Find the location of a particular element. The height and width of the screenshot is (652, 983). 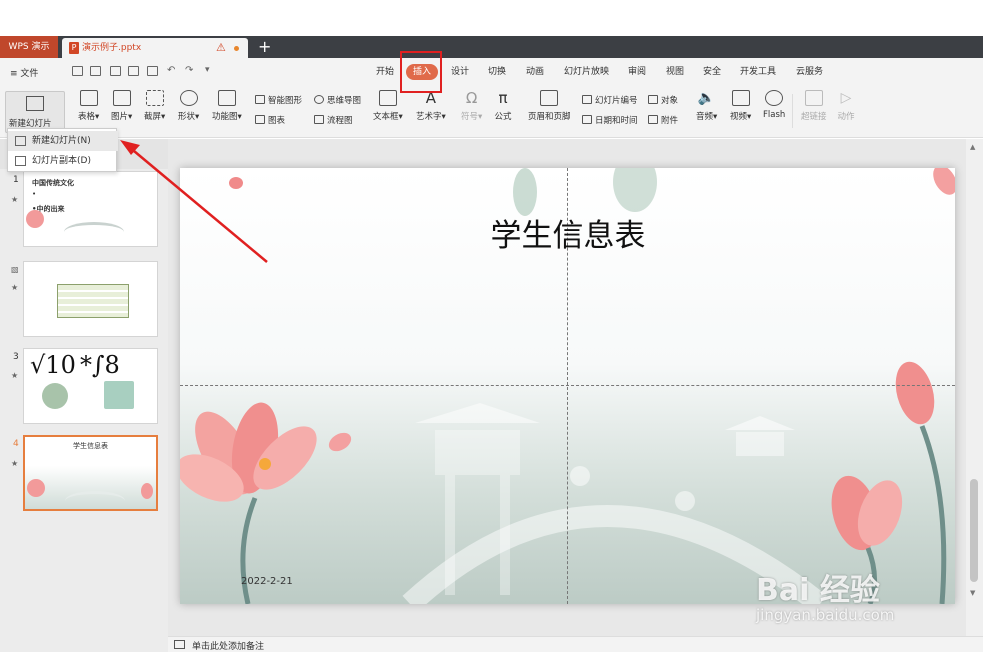

annotation-arrow is located at coordinates (194, 201).